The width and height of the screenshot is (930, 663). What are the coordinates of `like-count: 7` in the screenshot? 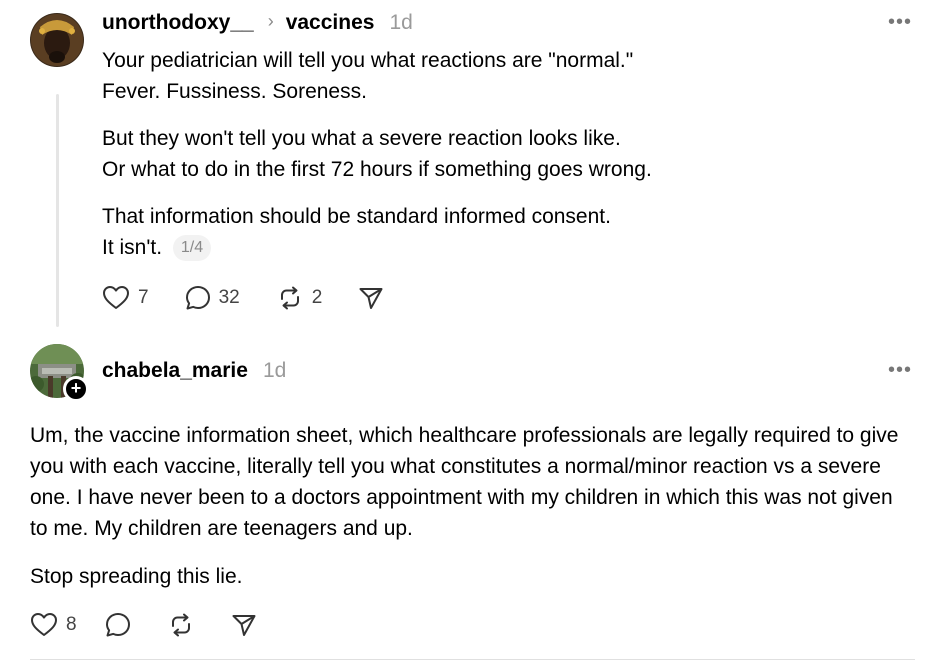 It's located at (143, 297).